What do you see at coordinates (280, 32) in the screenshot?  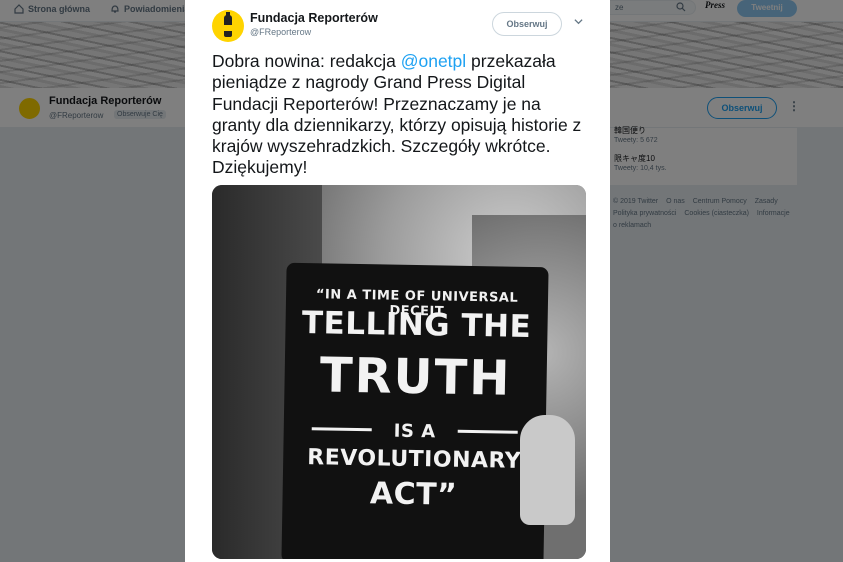 I see `tweet-author-handle: @FReporterow` at bounding box center [280, 32].